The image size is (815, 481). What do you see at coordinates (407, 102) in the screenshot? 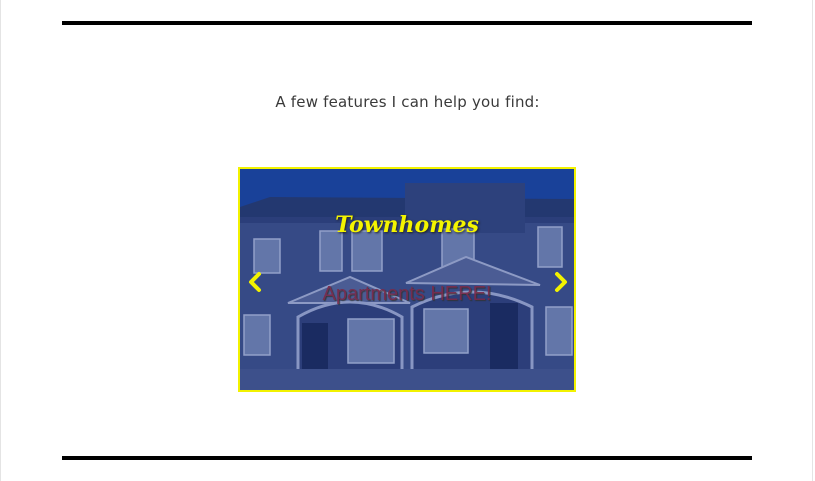
I see `features-intro-text: A few features I can help you find:` at bounding box center [407, 102].